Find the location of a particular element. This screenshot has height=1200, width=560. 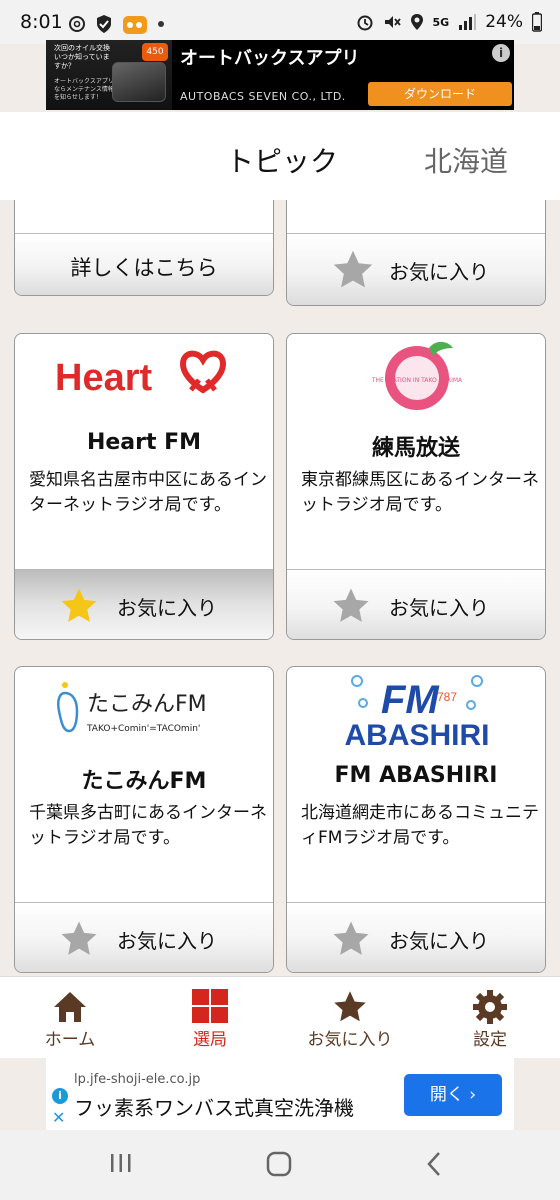

station-name: FM ABASHIRI is located at coordinates (416, 775).